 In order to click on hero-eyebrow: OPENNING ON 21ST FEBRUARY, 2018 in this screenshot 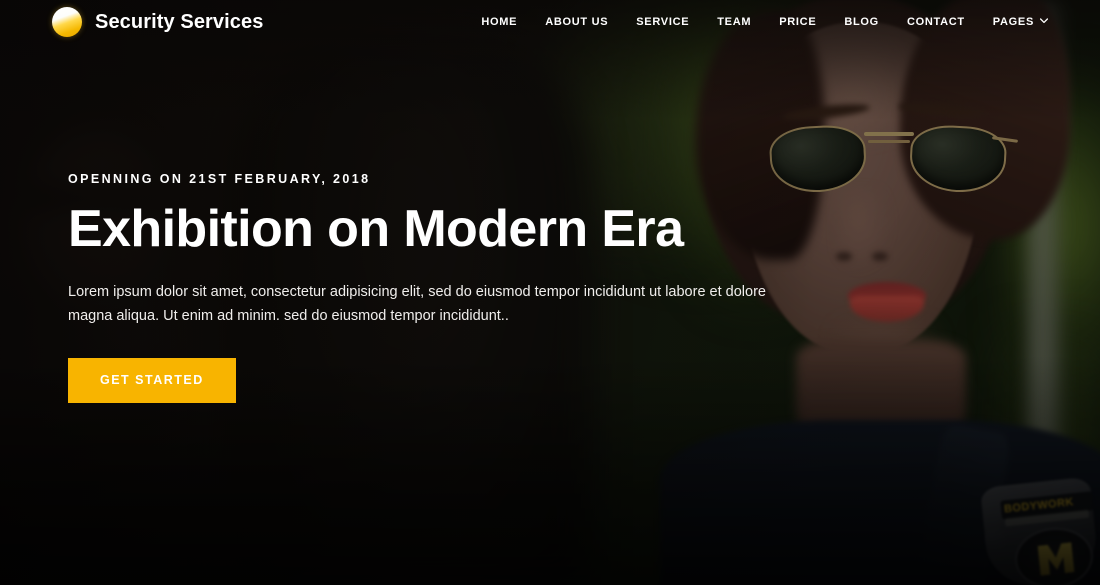, I will do `click(219, 179)`.